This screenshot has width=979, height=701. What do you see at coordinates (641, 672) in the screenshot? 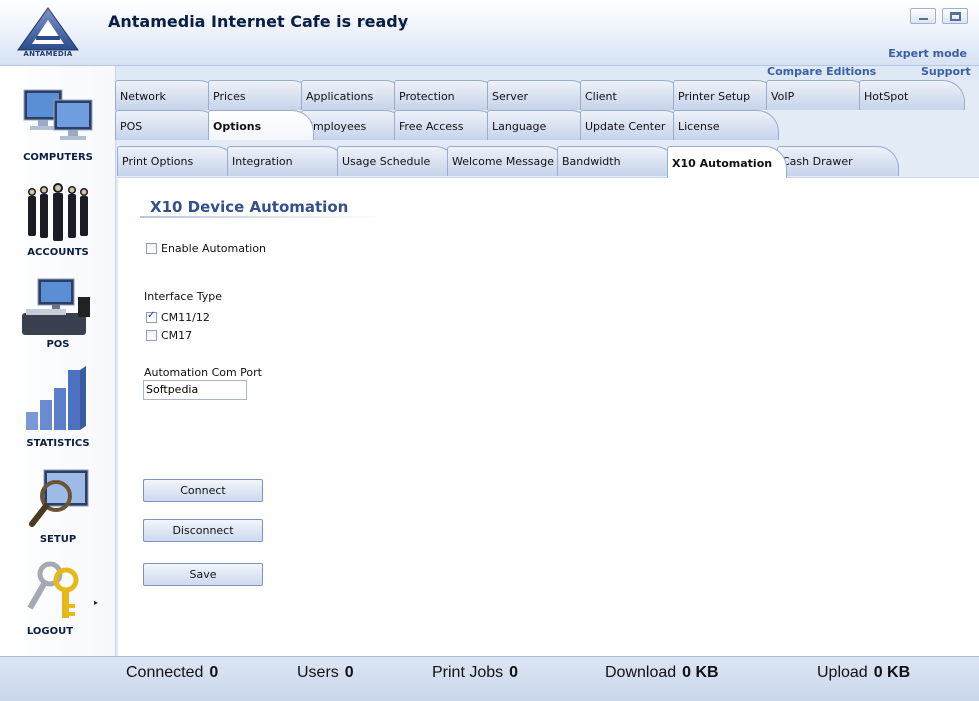
I see `status-download-label: Download` at bounding box center [641, 672].